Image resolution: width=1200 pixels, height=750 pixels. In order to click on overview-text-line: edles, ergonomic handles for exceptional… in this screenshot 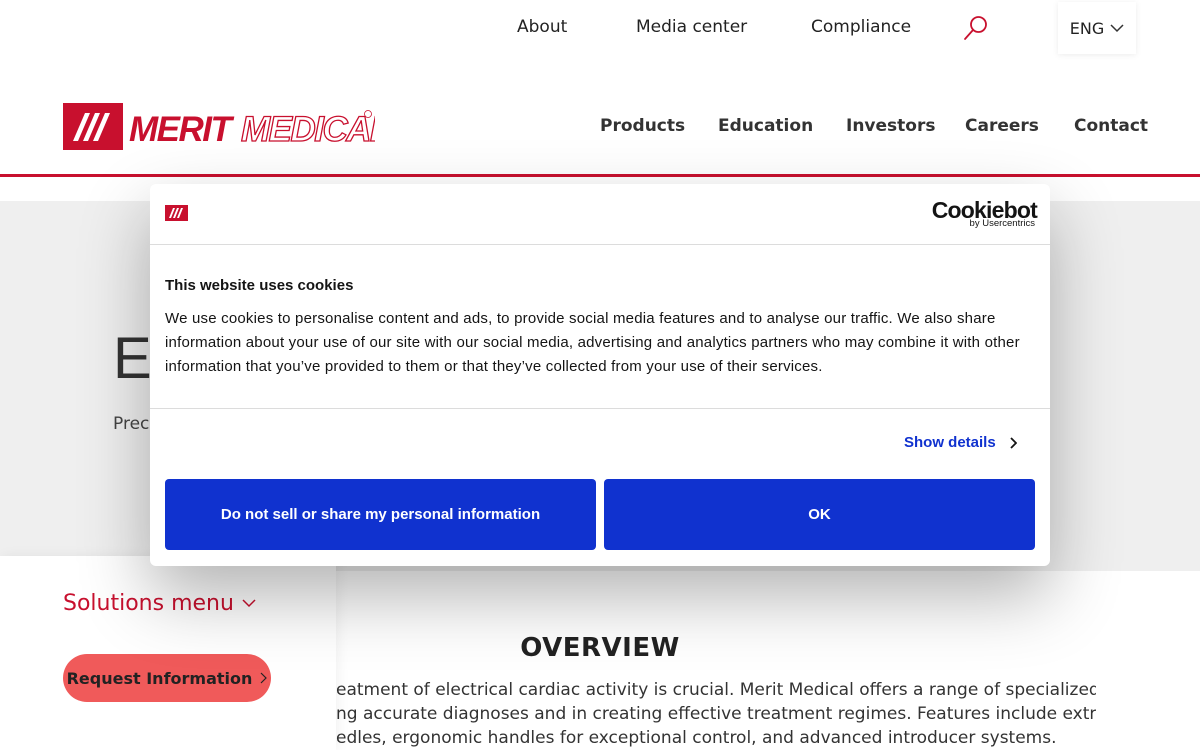, I will do `click(696, 738)`.